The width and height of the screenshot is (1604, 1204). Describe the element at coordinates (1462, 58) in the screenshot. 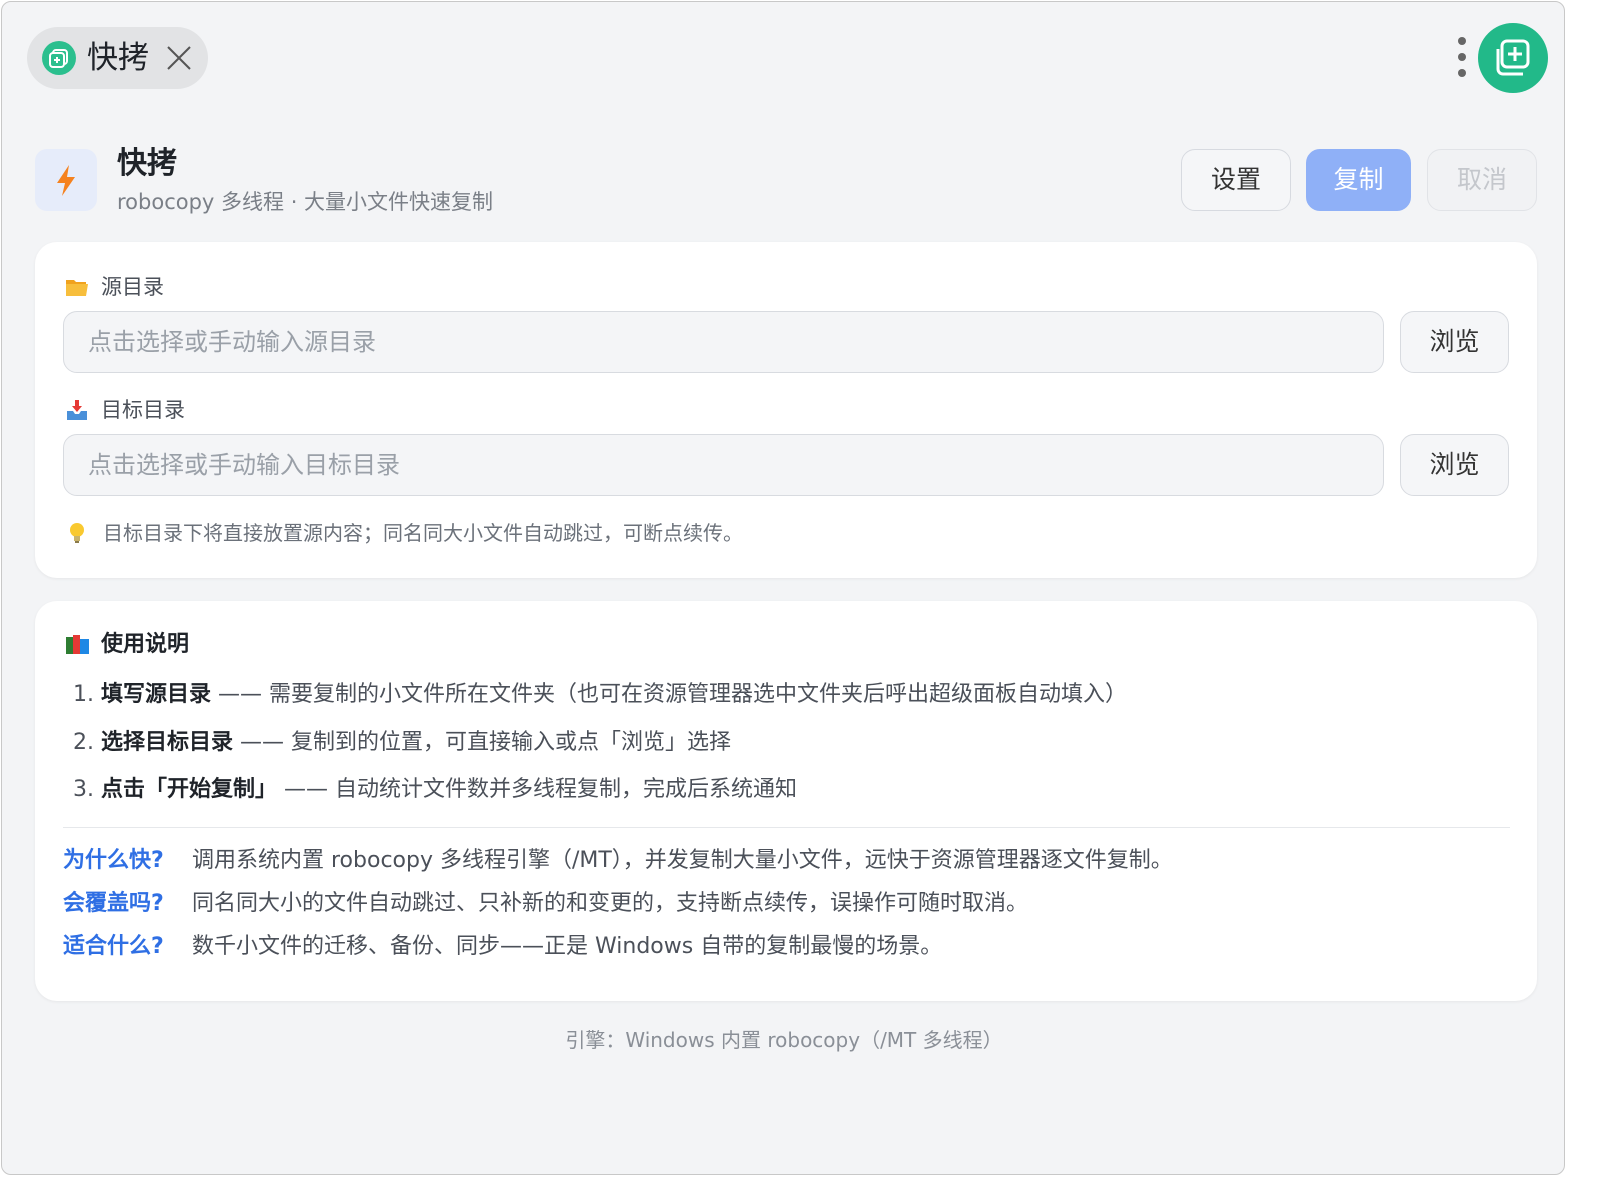

I see `kebab-menu-icon` at that location.